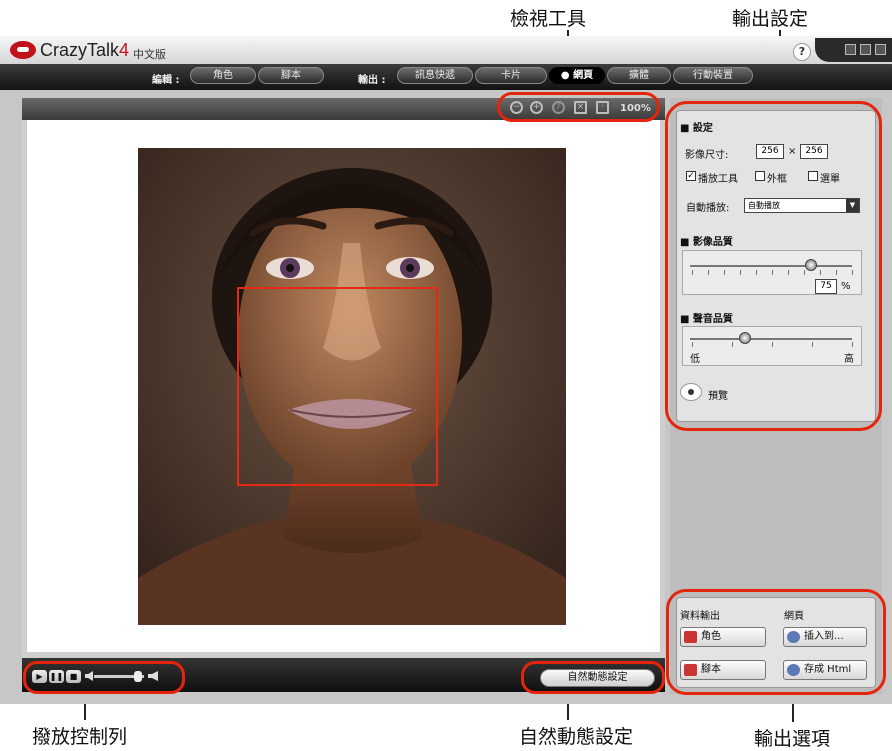  What do you see at coordinates (223, 75) in the screenshot?
I see `tab-edit-character: 角色` at bounding box center [223, 75].